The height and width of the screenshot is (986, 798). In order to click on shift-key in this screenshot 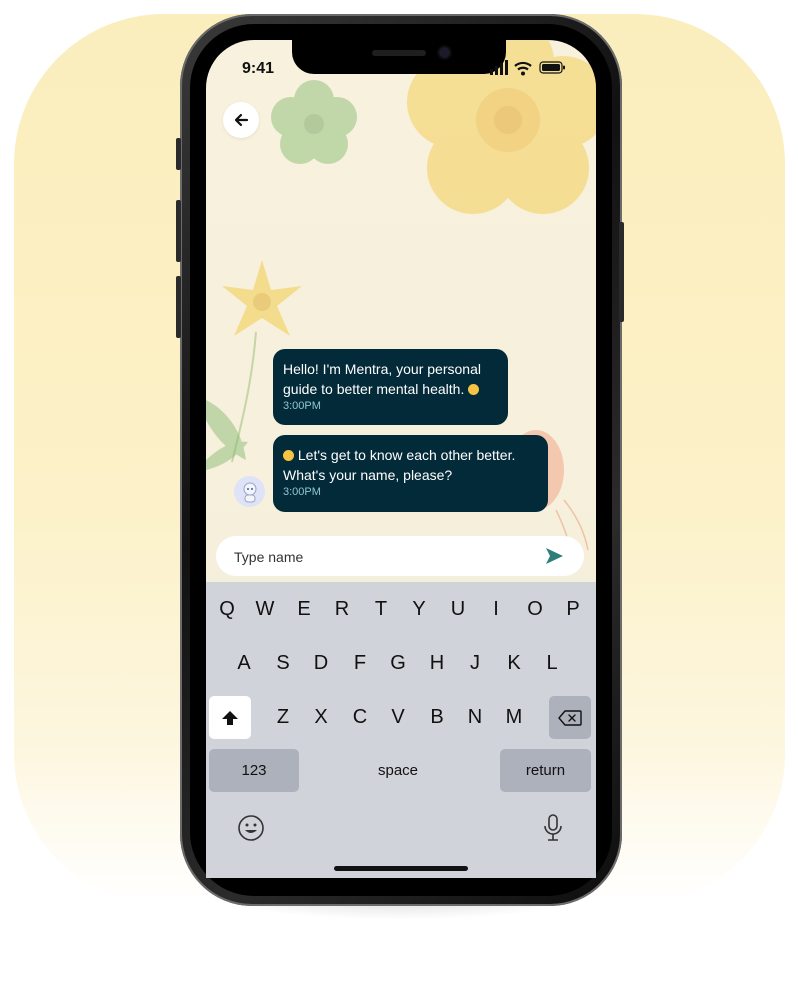, I will do `click(230, 717)`.